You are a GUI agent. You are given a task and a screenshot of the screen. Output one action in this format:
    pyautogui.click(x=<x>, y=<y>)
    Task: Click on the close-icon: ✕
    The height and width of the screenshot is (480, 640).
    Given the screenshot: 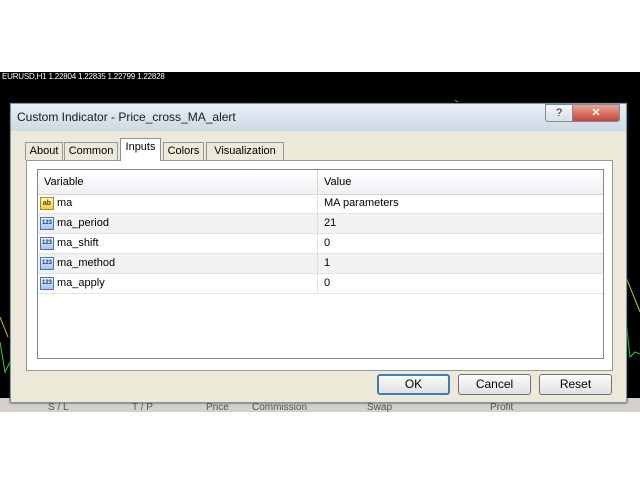 What is the action you would take?
    pyautogui.click(x=596, y=113)
    